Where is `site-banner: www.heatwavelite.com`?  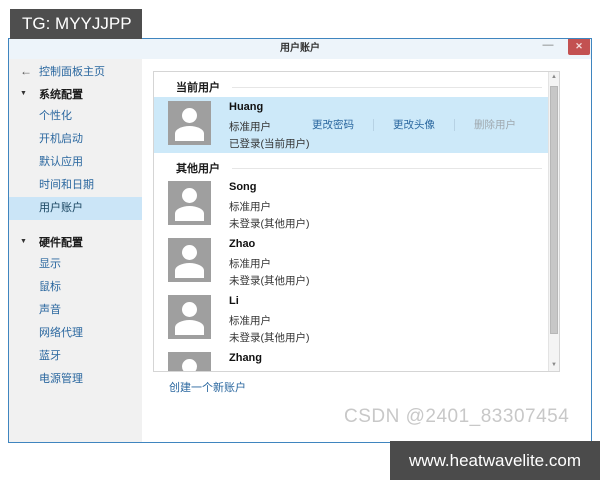
site-banner: www.heatwavelite.com is located at coordinates (495, 460).